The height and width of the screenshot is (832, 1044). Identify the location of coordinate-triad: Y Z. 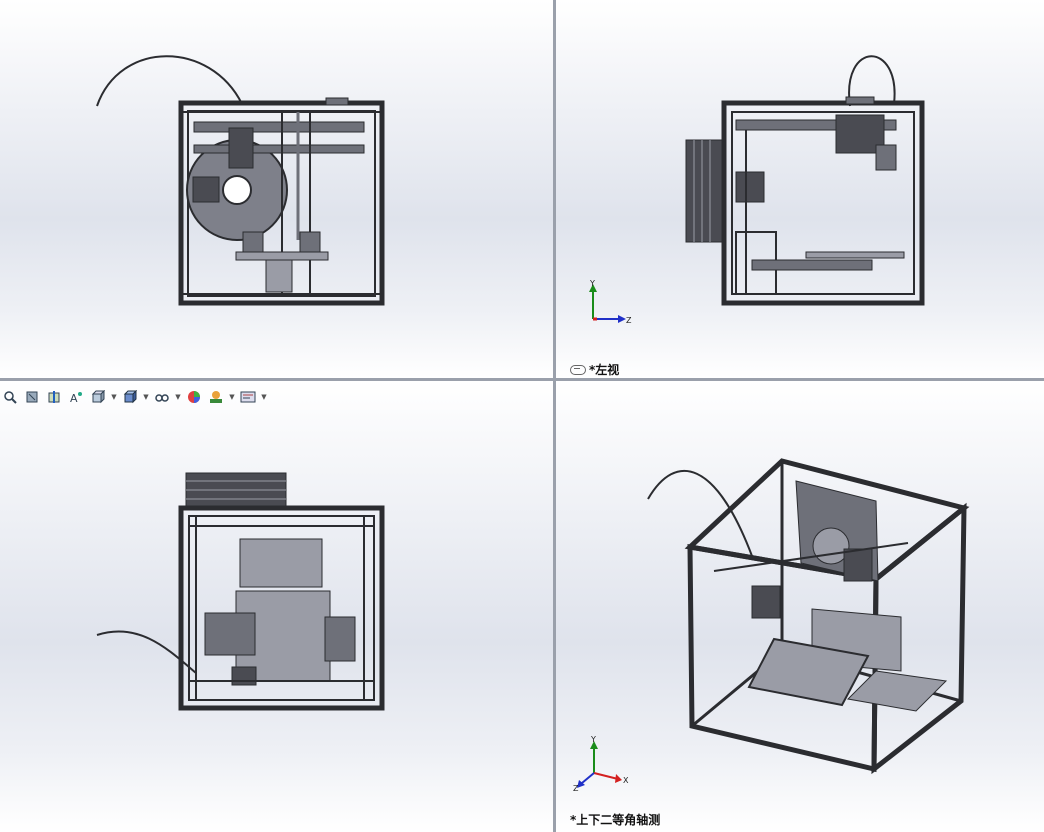
(610, 302).